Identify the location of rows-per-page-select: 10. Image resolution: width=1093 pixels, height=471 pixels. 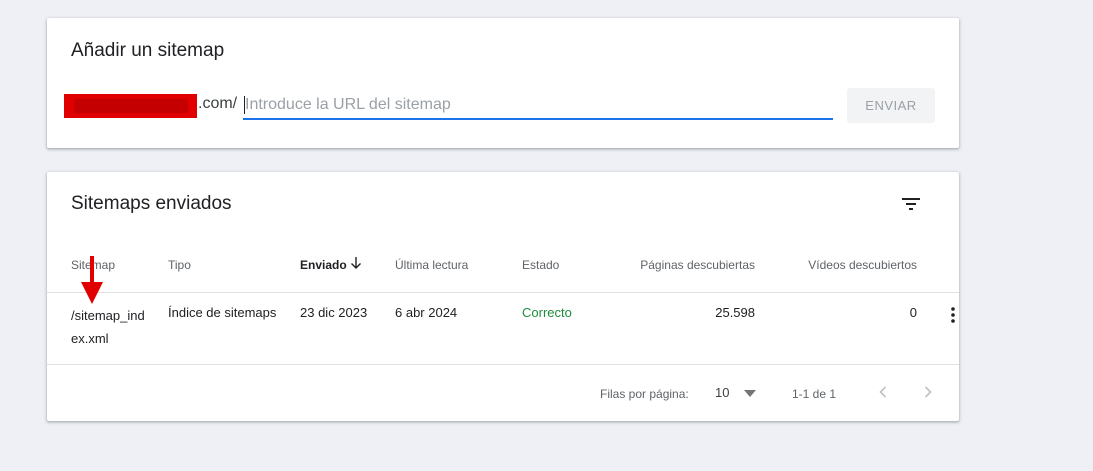
(722, 392).